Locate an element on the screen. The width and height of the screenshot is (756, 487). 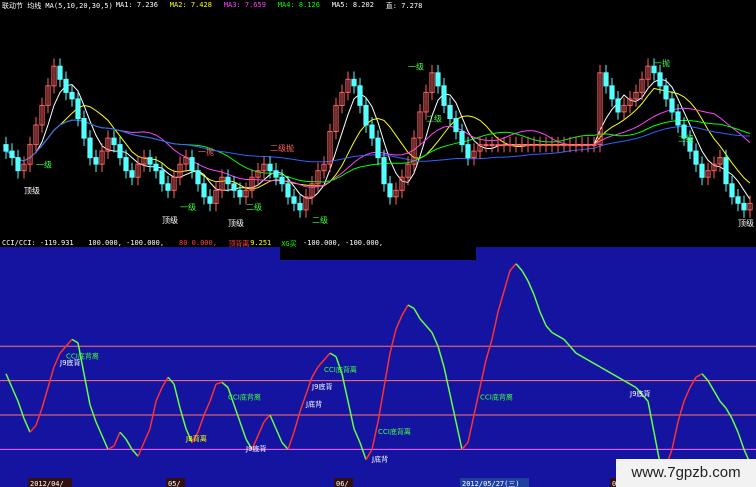
cci-header-item-0: CCI/CCI: -119.931 is located at coordinates (38, 243).